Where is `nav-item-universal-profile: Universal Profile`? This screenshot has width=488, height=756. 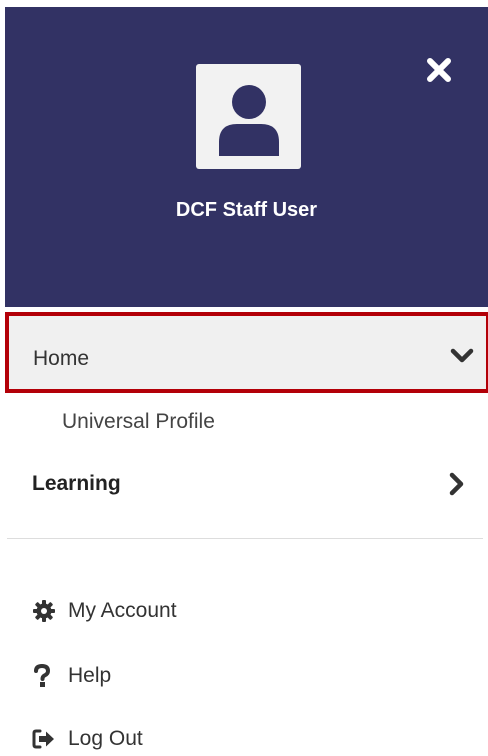
nav-item-universal-profile: Universal Profile is located at coordinates (138, 422).